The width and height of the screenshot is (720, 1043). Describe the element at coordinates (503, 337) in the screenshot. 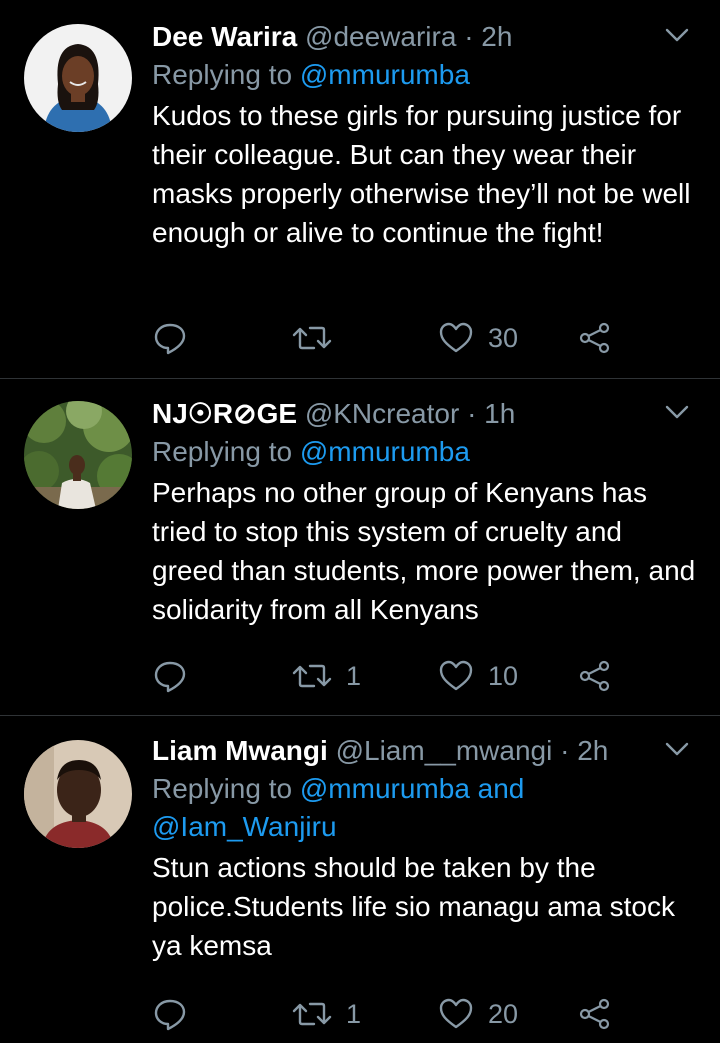

I see `like-count: 30` at that location.